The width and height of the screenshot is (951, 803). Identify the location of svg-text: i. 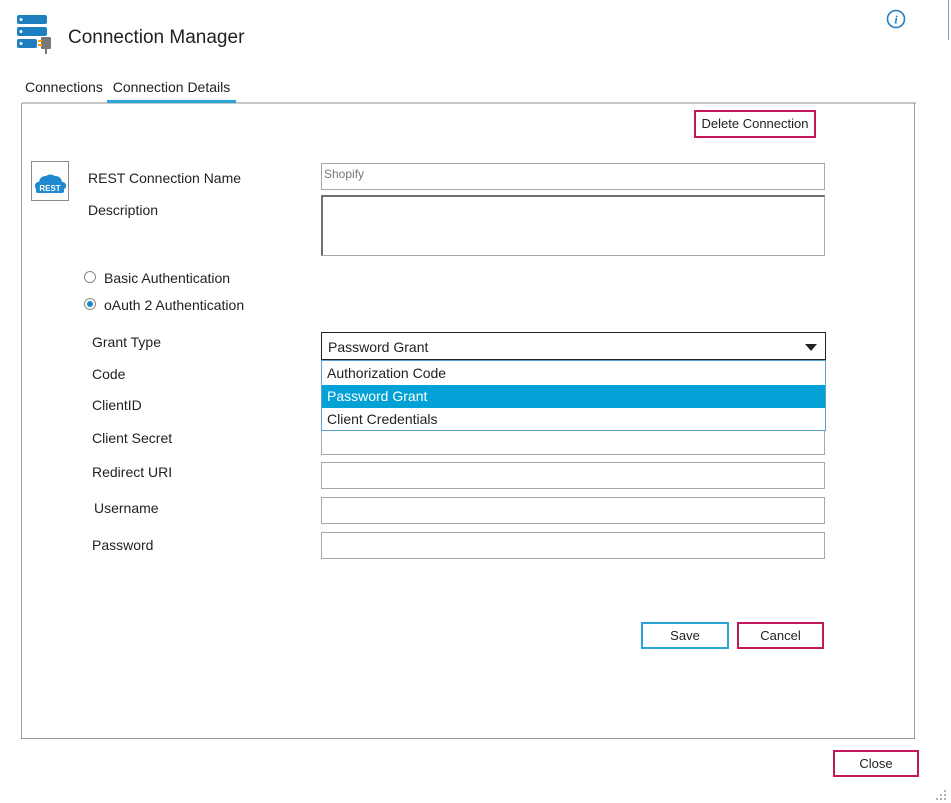
(896, 20).